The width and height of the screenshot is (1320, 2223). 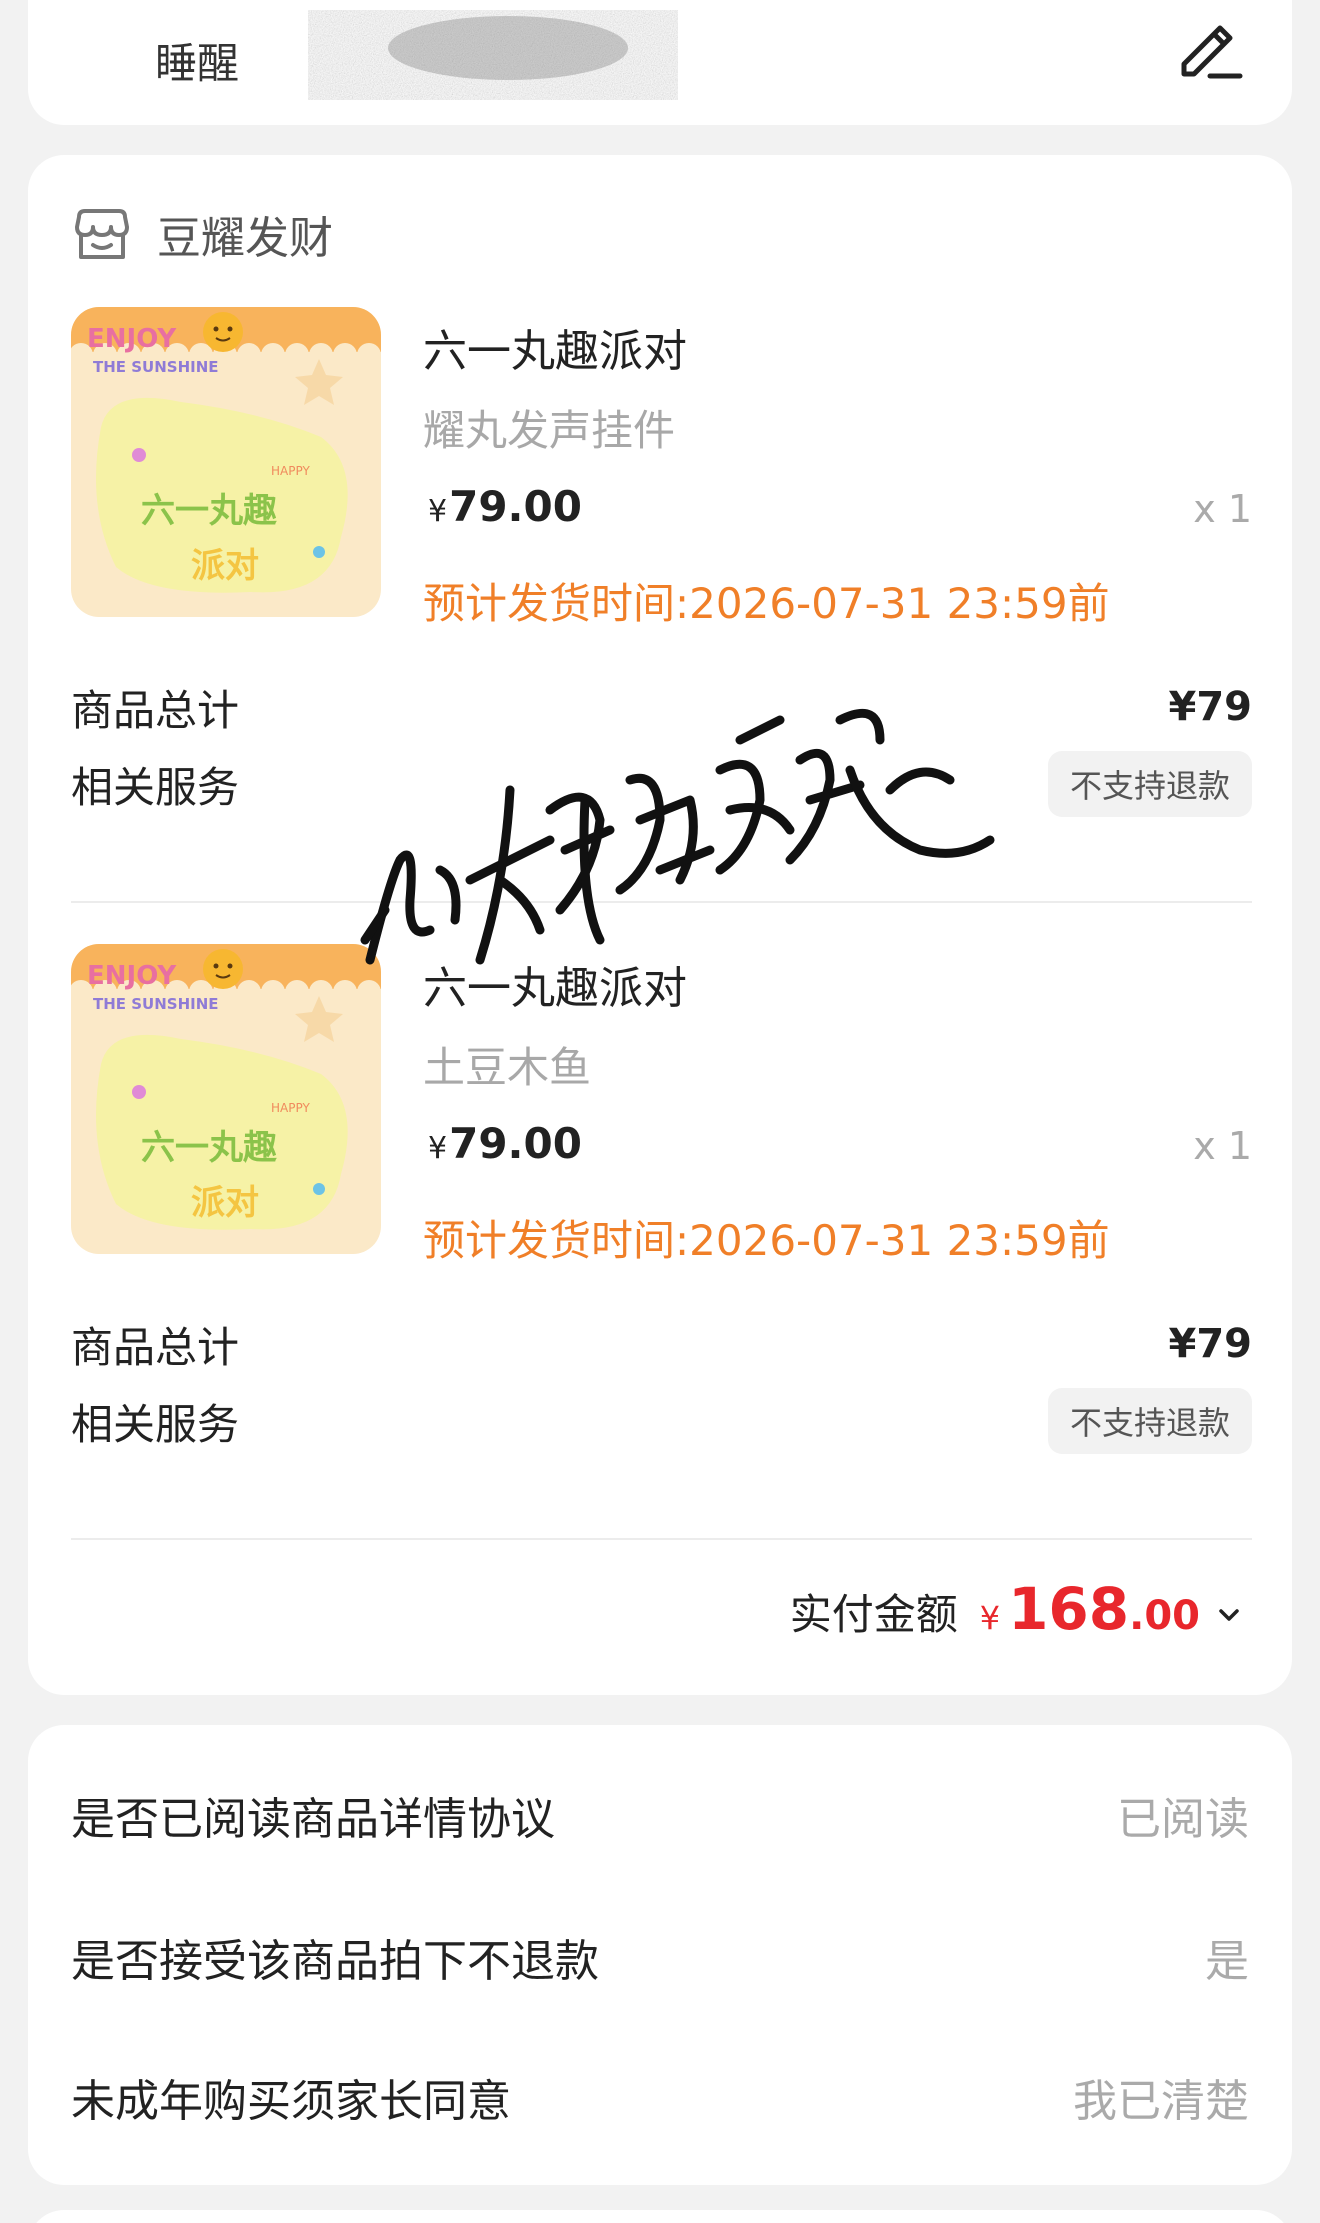 I want to click on agreement-value: 我已清楚, so click(x=1161, y=2101).